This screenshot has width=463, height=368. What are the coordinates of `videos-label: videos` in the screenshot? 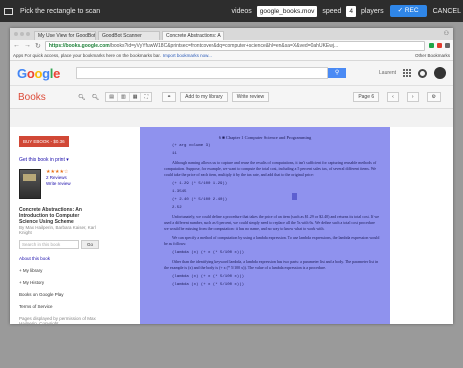 It's located at (241, 11).